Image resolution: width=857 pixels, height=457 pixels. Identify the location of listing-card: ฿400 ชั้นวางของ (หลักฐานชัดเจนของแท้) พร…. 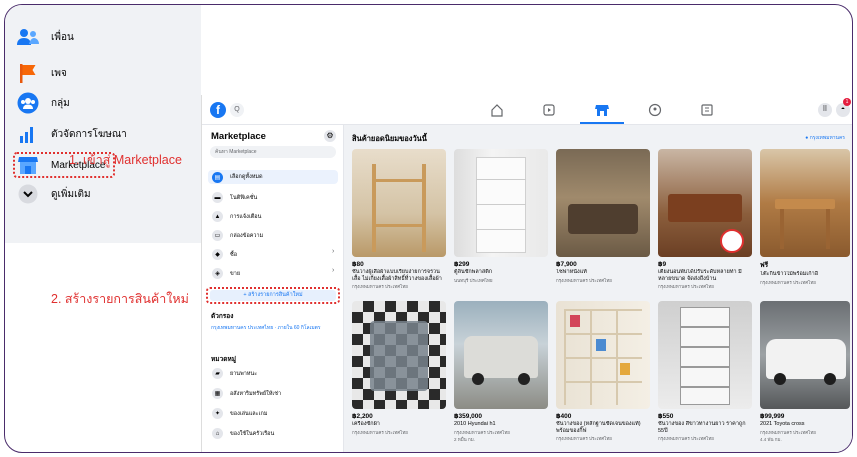
(603, 371).